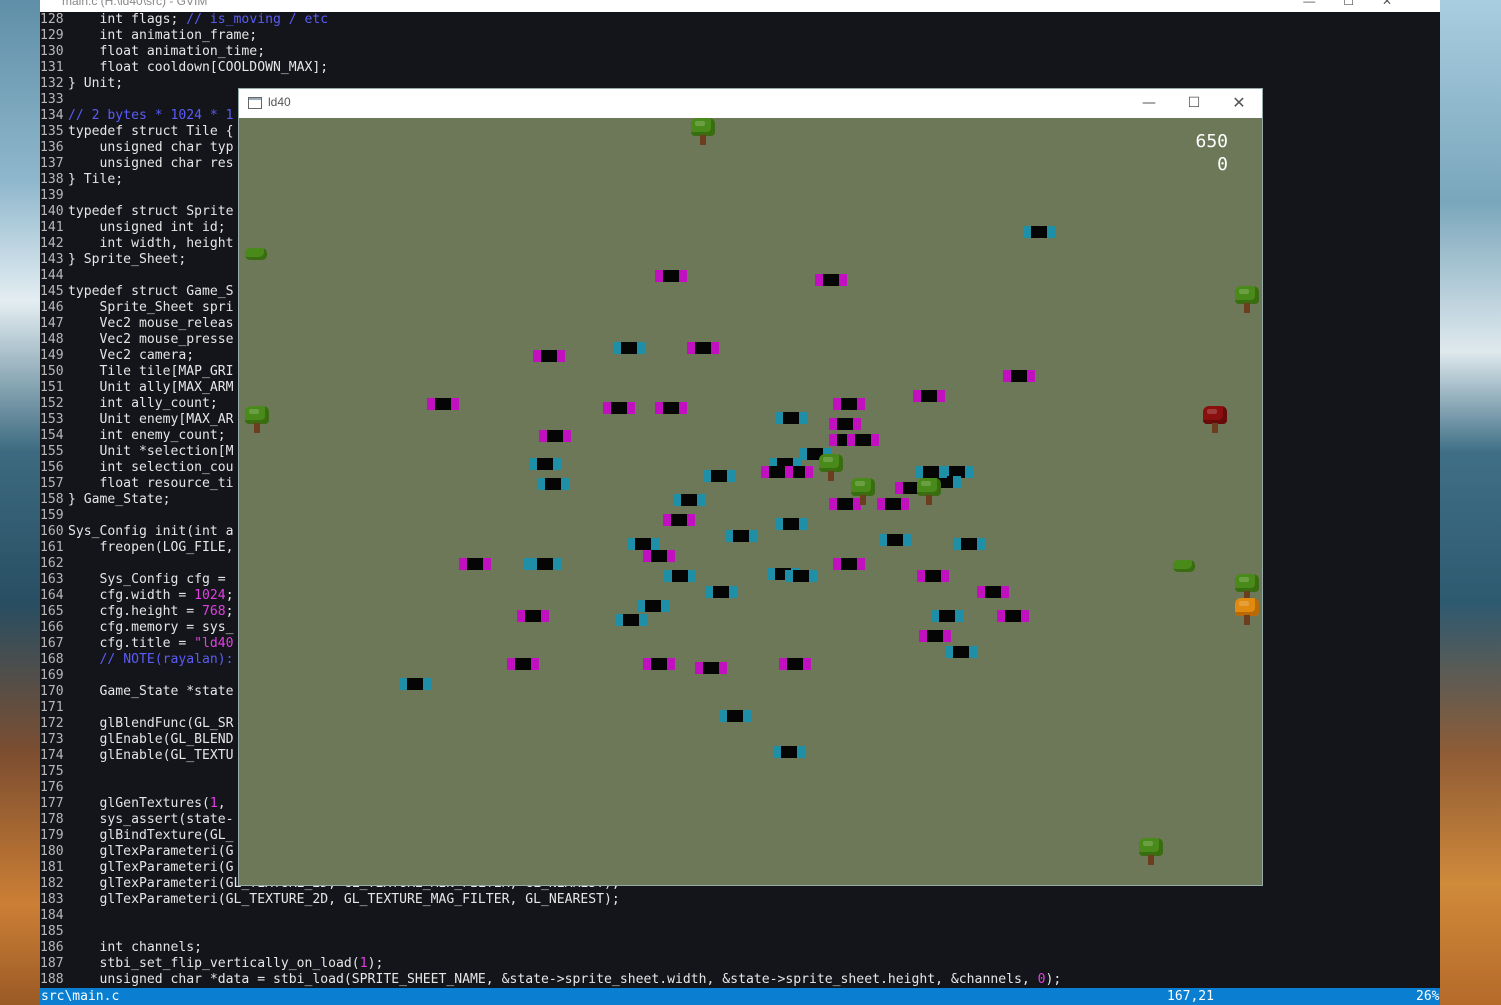  What do you see at coordinates (151, 547) in the screenshot?
I see `code-text: freopen(LOG_FILE,` at bounding box center [151, 547].